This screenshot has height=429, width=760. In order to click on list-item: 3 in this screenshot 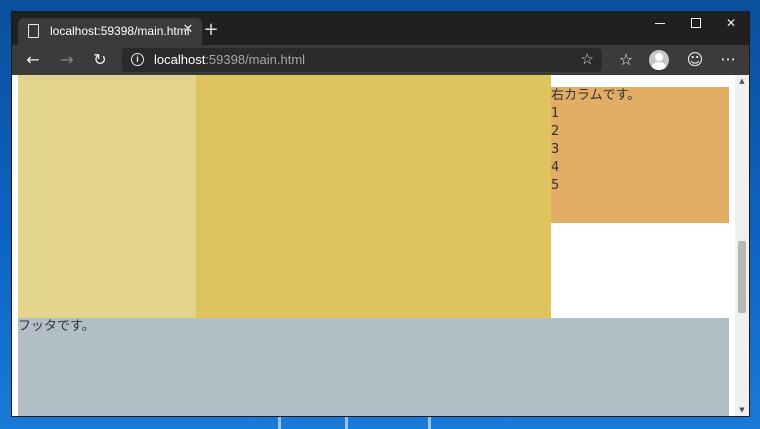, I will do `click(555, 149)`.